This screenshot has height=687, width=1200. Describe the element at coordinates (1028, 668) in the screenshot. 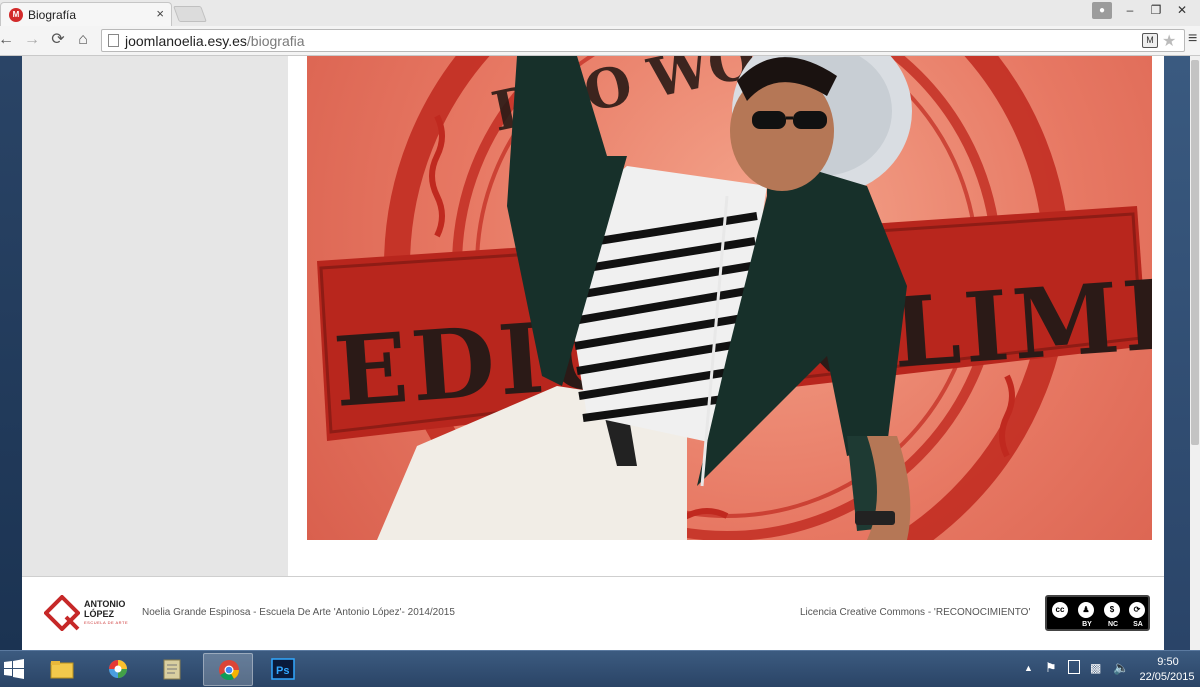

I see `show-hidden-icons-icon: ▲` at that location.